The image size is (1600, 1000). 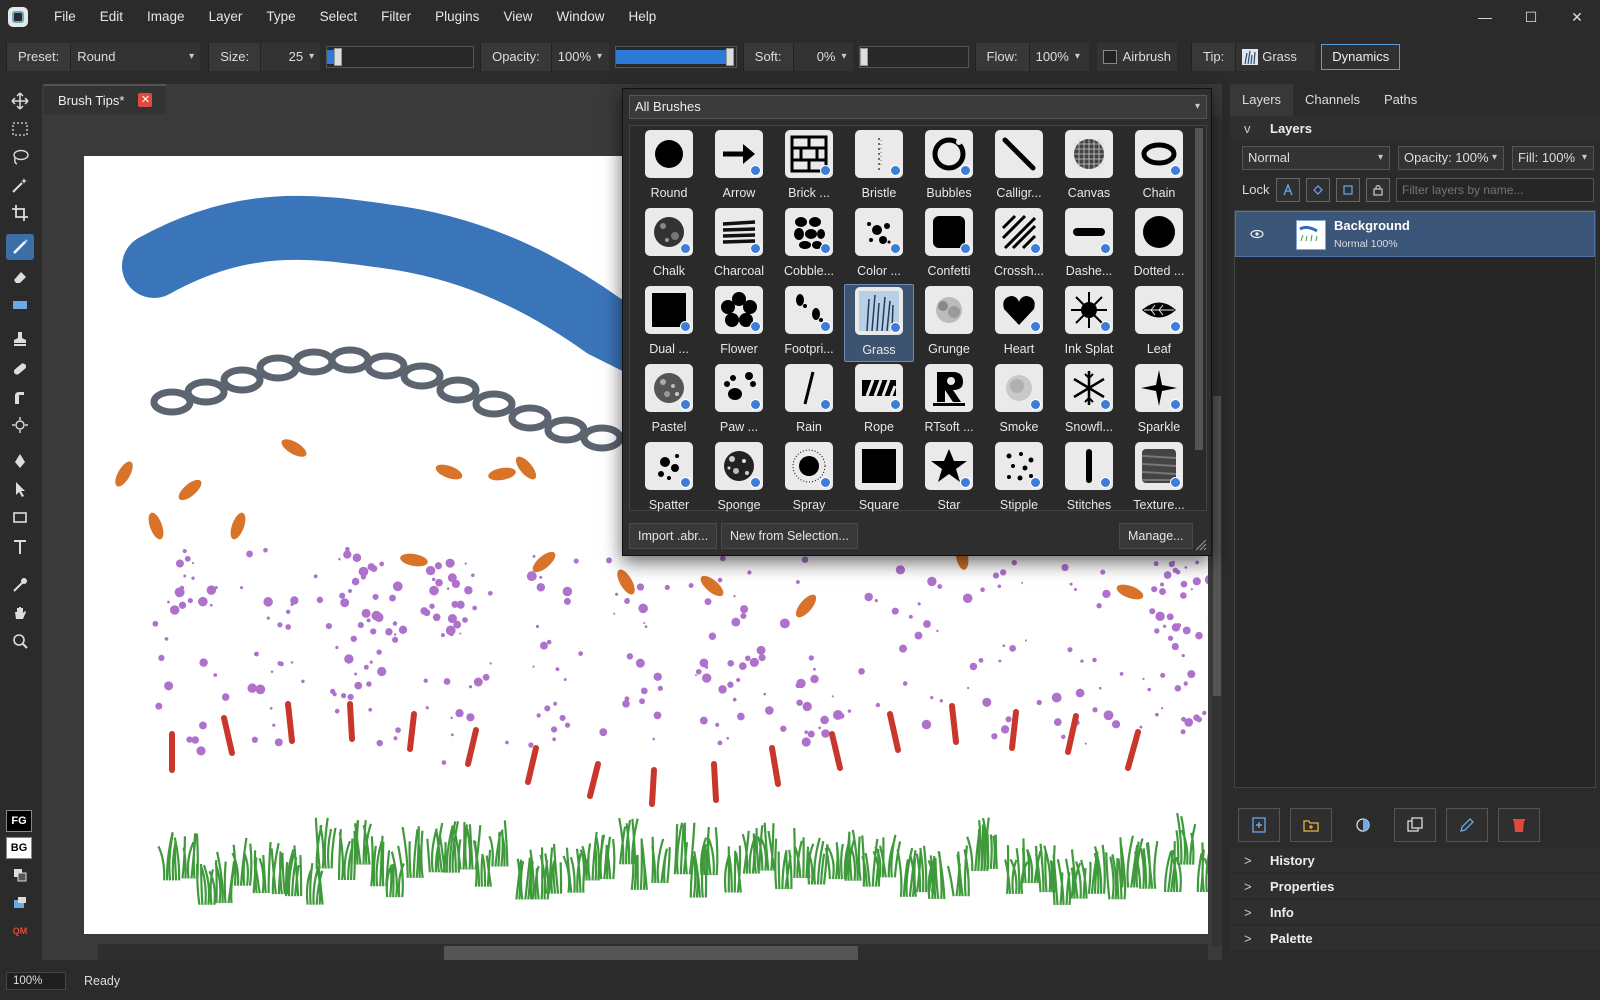 What do you see at coordinates (226, 17) in the screenshot?
I see `menu-layer: Layer` at bounding box center [226, 17].